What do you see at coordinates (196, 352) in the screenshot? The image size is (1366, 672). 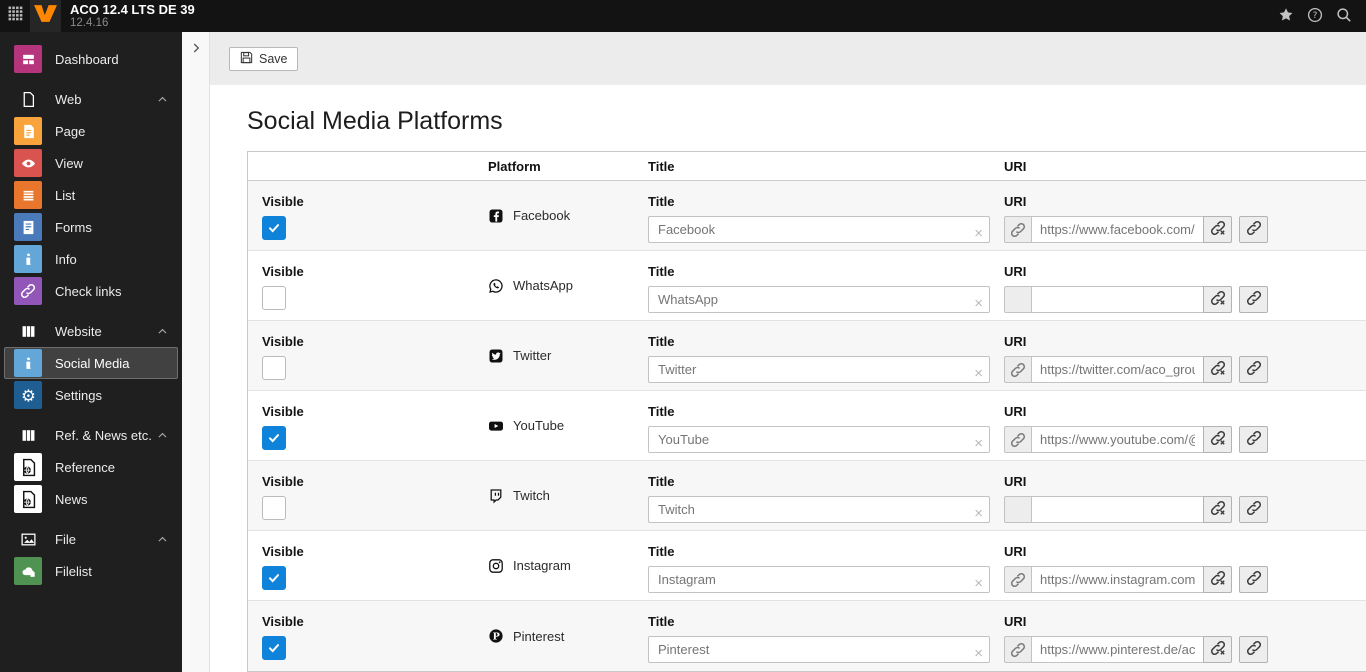 I see `nav-collapse-strip` at bounding box center [196, 352].